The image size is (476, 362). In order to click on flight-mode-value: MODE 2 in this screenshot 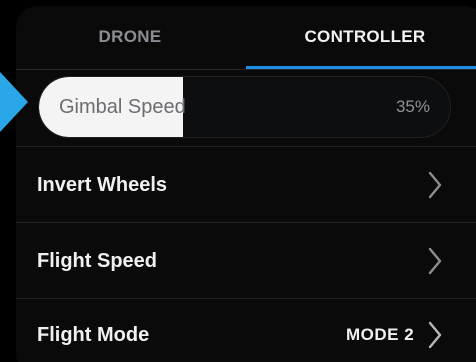, I will do `click(380, 334)`.